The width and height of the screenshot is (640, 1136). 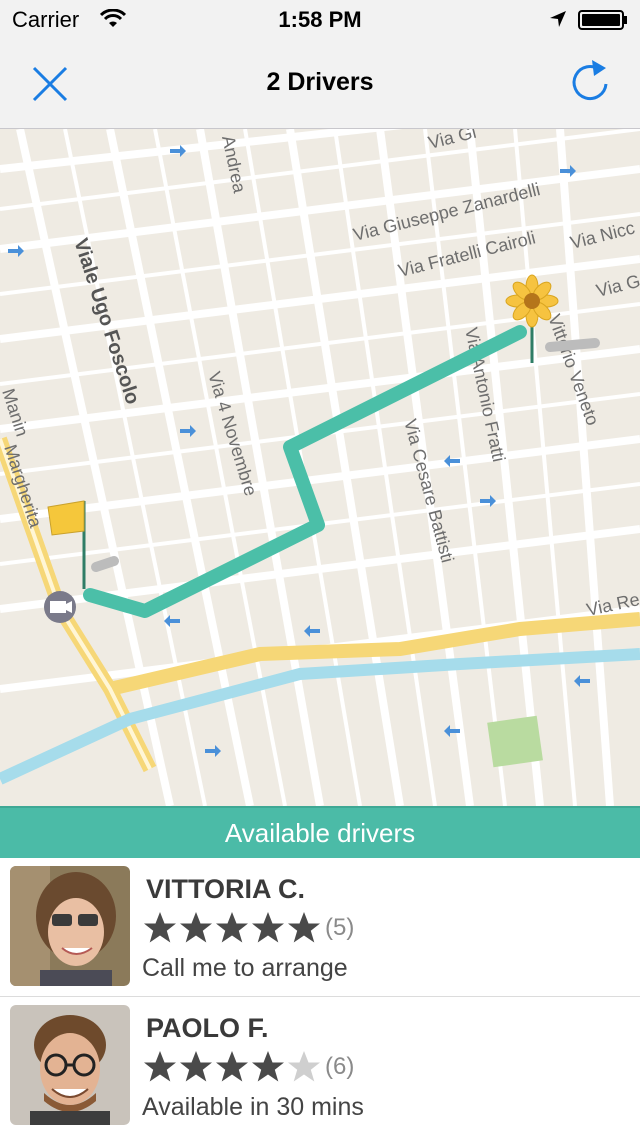 I want to click on page-title: 2 Drivers, so click(x=320, y=82).